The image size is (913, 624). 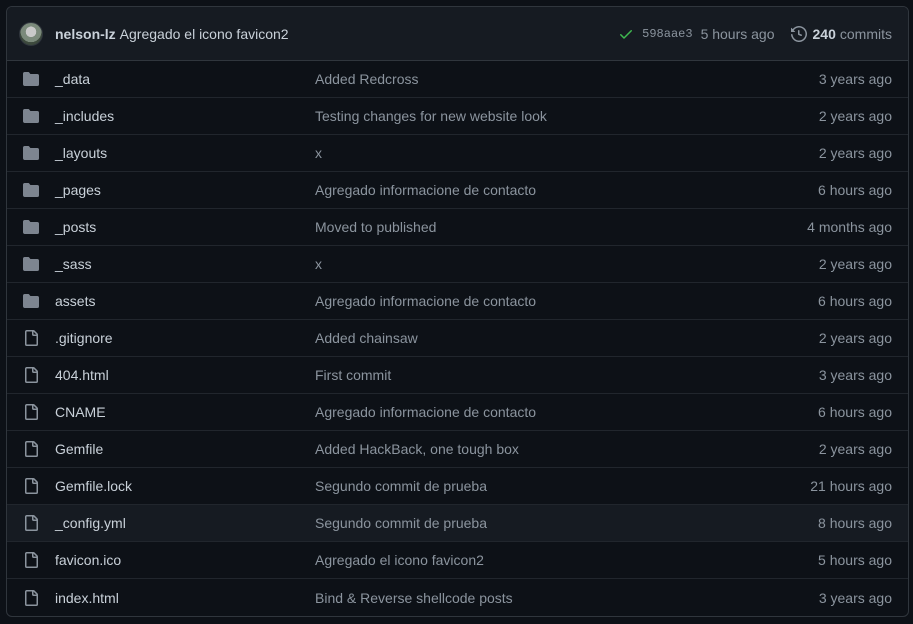 What do you see at coordinates (185, 598) in the screenshot?
I see `file-name-link: index.html` at bounding box center [185, 598].